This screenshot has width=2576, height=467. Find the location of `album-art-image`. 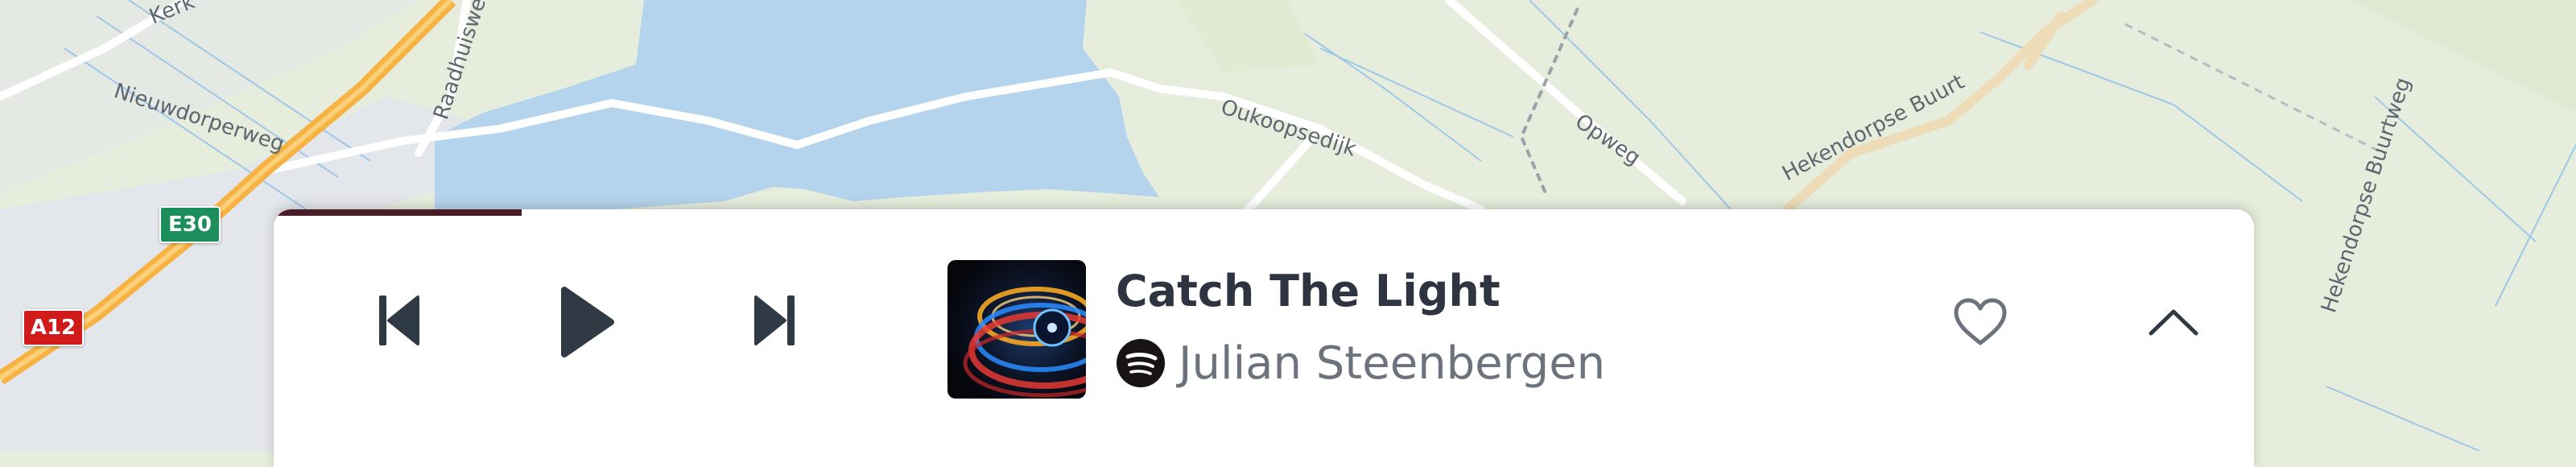

album-art-image is located at coordinates (1016, 329).